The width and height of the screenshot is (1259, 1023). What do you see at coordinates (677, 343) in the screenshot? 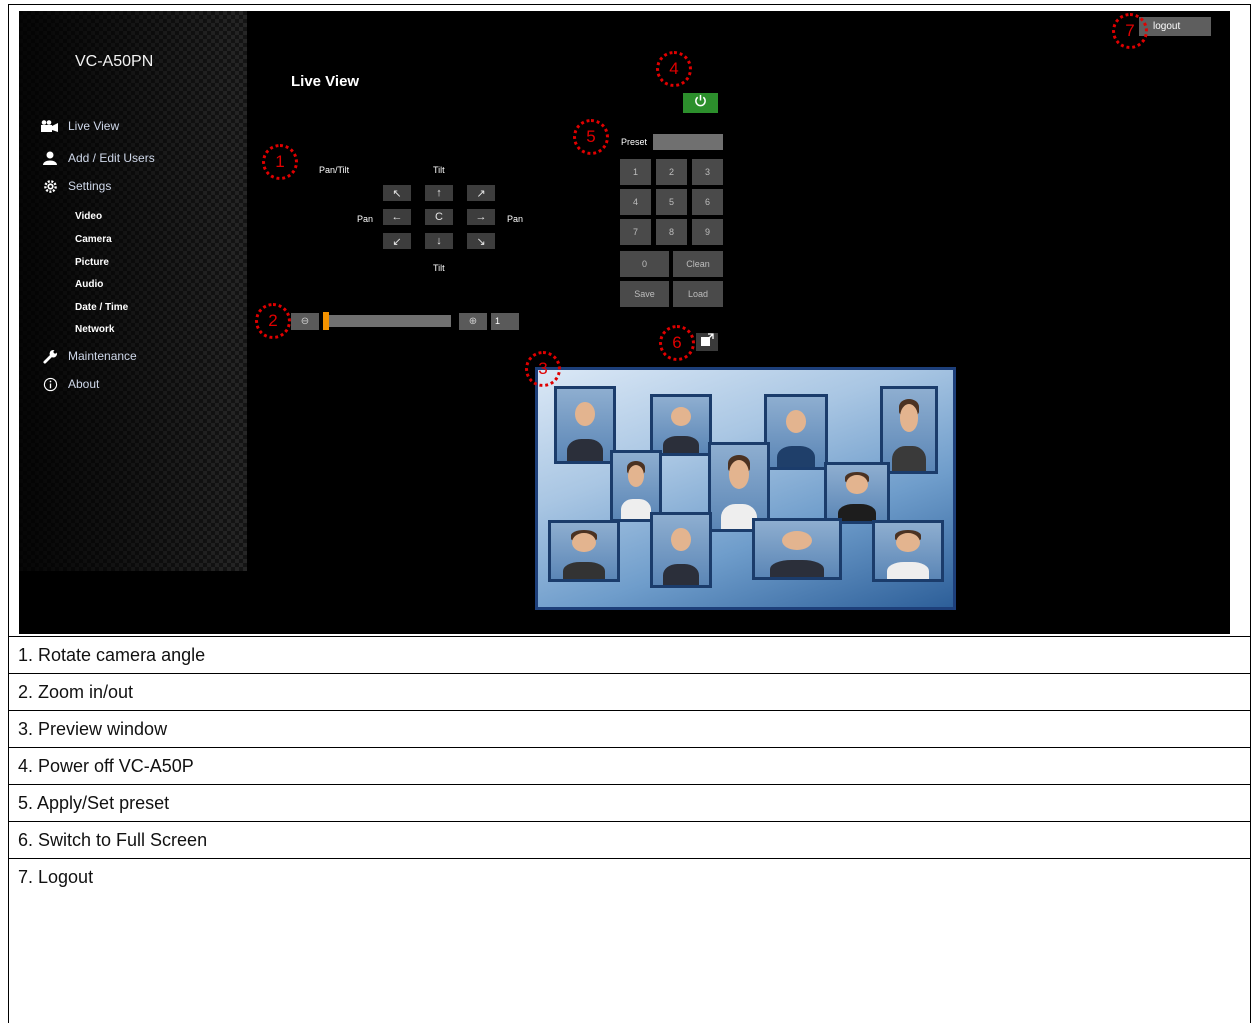
I see `callout-marker-6: 6` at bounding box center [677, 343].